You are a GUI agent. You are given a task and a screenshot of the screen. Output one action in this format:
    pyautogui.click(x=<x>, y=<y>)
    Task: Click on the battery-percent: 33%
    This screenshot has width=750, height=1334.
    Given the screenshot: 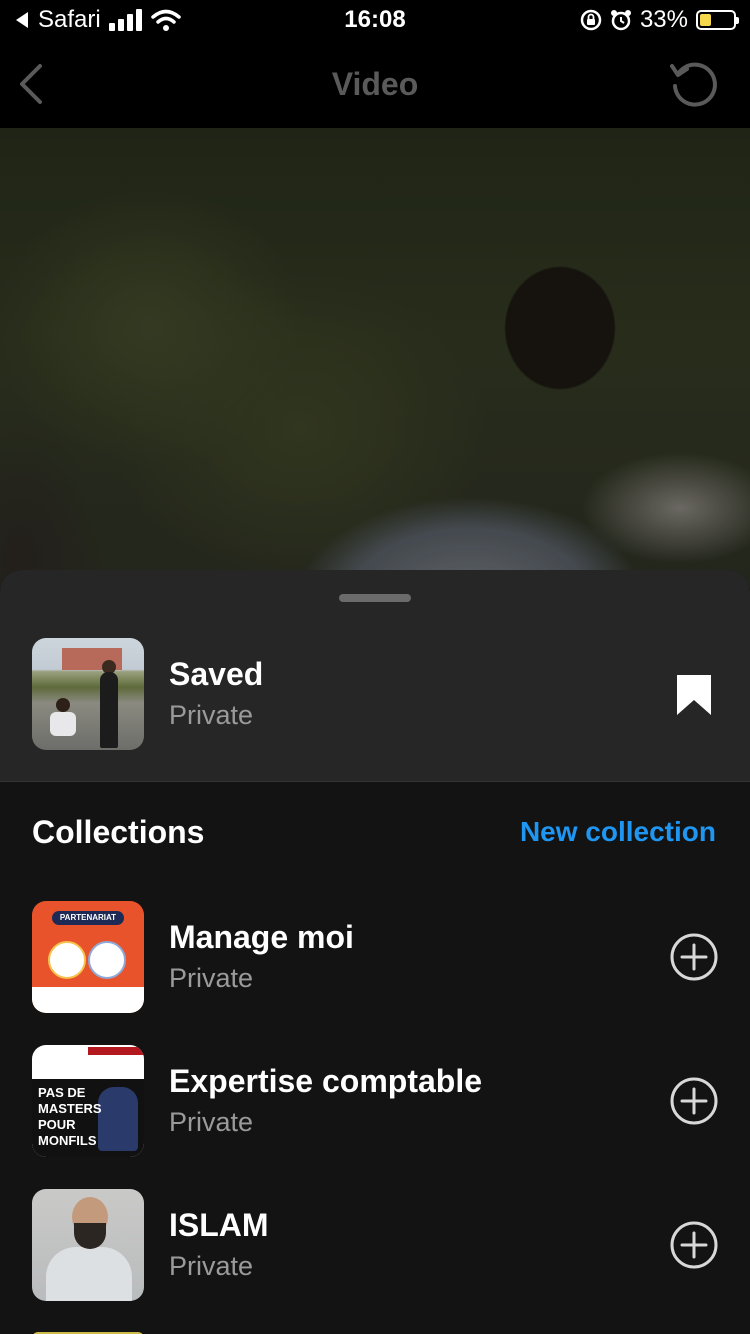 What is the action you would take?
    pyautogui.click(x=663, y=19)
    